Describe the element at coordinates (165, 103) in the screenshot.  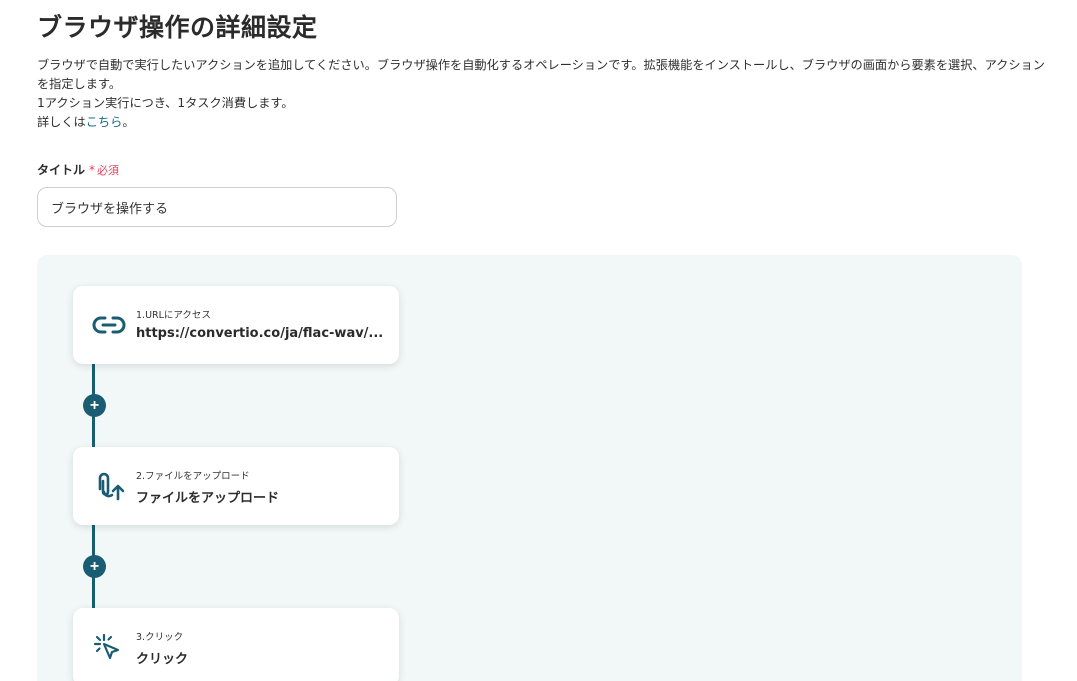
I see `description-line-3: 1アクション実行につき、1タスク消費します。` at that location.